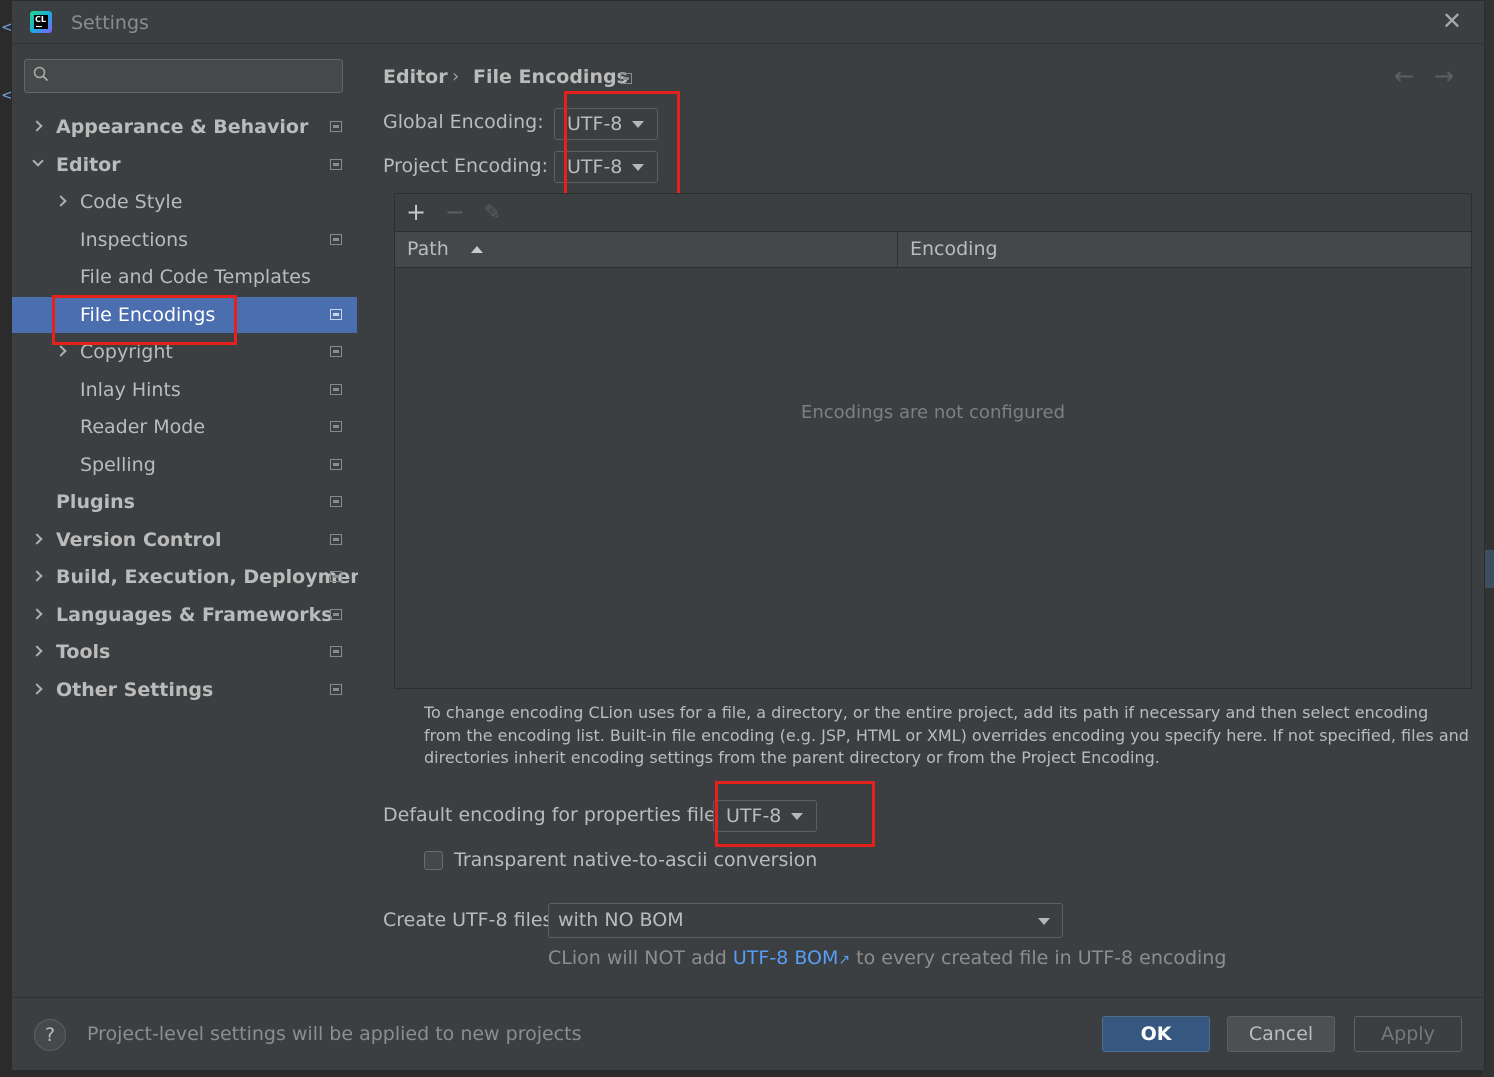  What do you see at coordinates (50, 1035) in the screenshot?
I see `help-button: ?` at bounding box center [50, 1035].